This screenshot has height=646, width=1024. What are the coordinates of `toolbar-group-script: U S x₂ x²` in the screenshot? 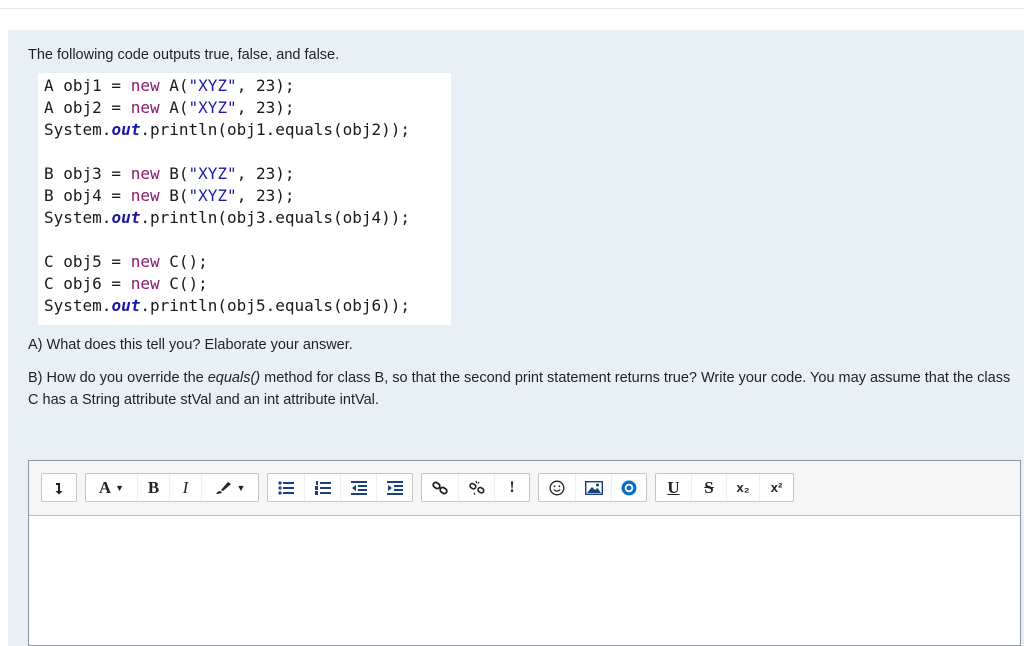 It's located at (724, 487).